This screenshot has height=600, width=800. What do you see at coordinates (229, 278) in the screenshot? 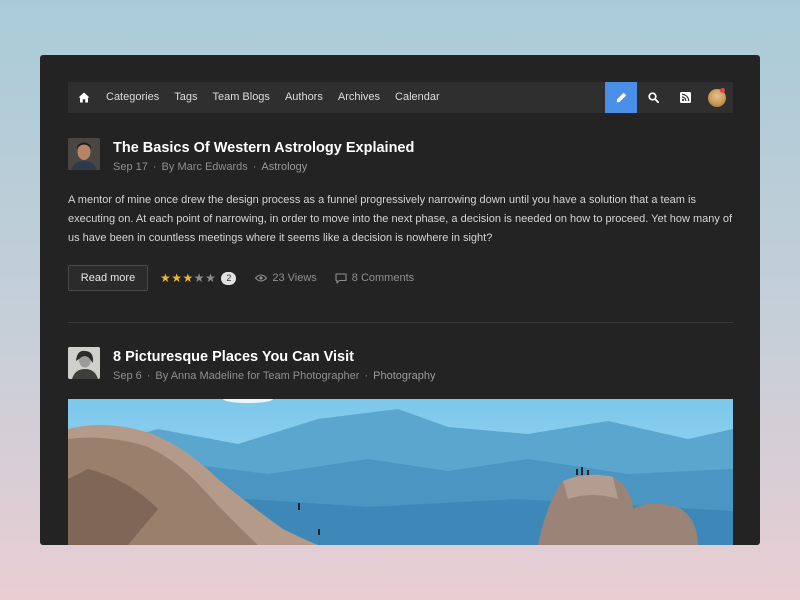
I see `rating-count: 2` at bounding box center [229, 278].